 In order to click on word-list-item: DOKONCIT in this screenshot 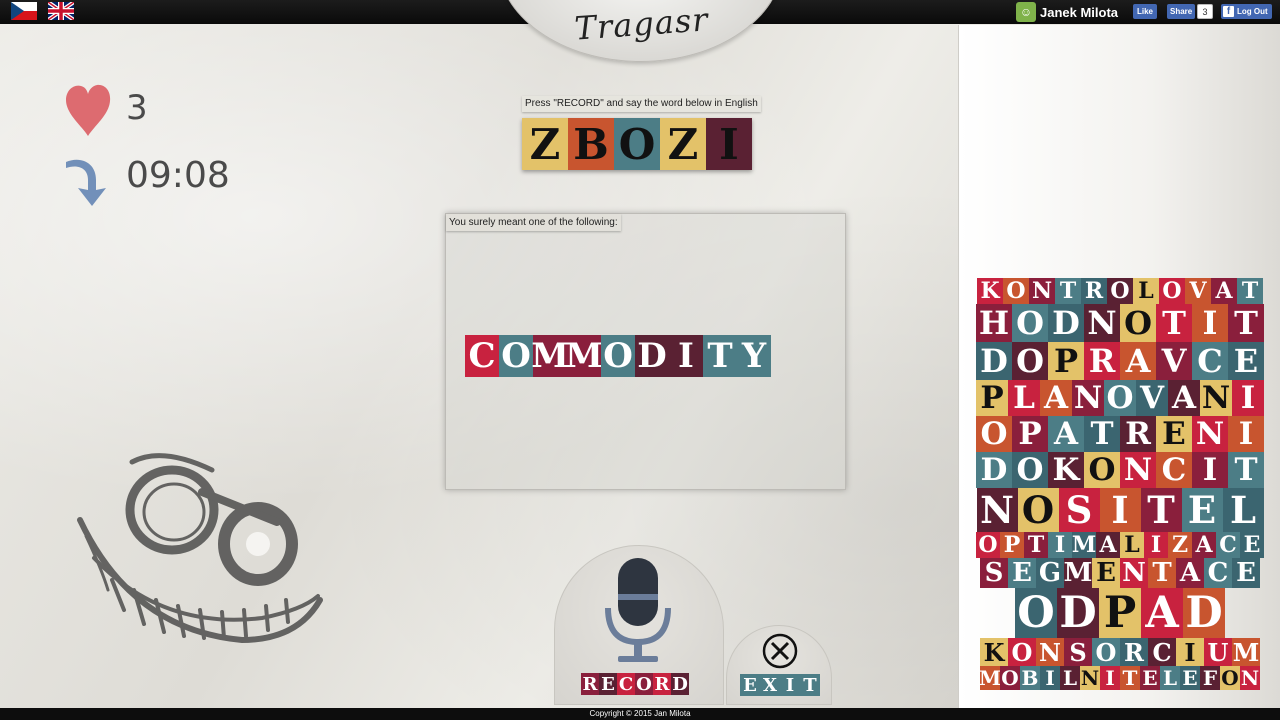, I will do `click(1120, 470)`.